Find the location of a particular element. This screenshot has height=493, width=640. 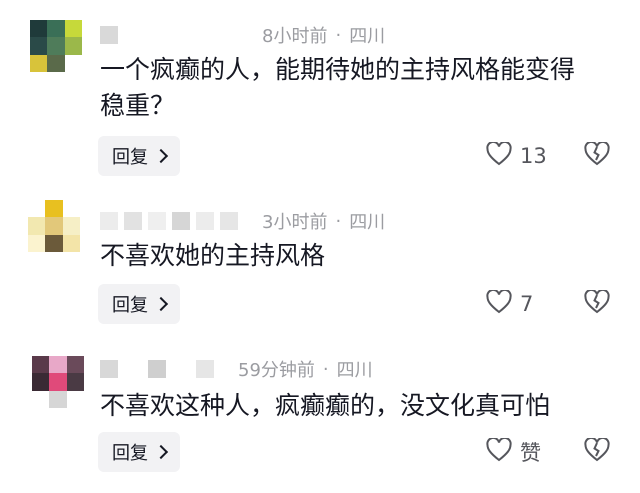

comment-time: 3小时前 is located at coordinates (295, 222).